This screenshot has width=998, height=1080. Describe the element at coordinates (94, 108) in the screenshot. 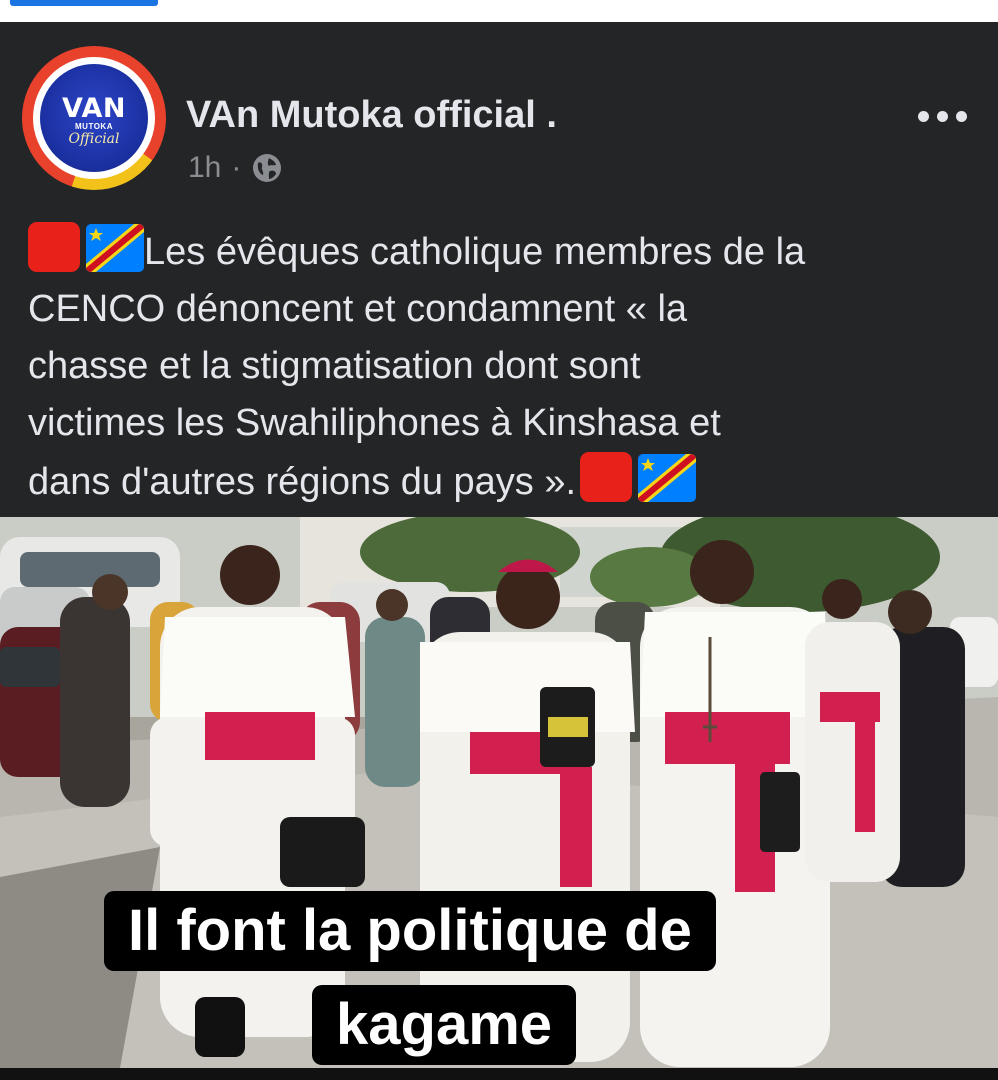

I see `avatar-logo-word: VAN` at that location.